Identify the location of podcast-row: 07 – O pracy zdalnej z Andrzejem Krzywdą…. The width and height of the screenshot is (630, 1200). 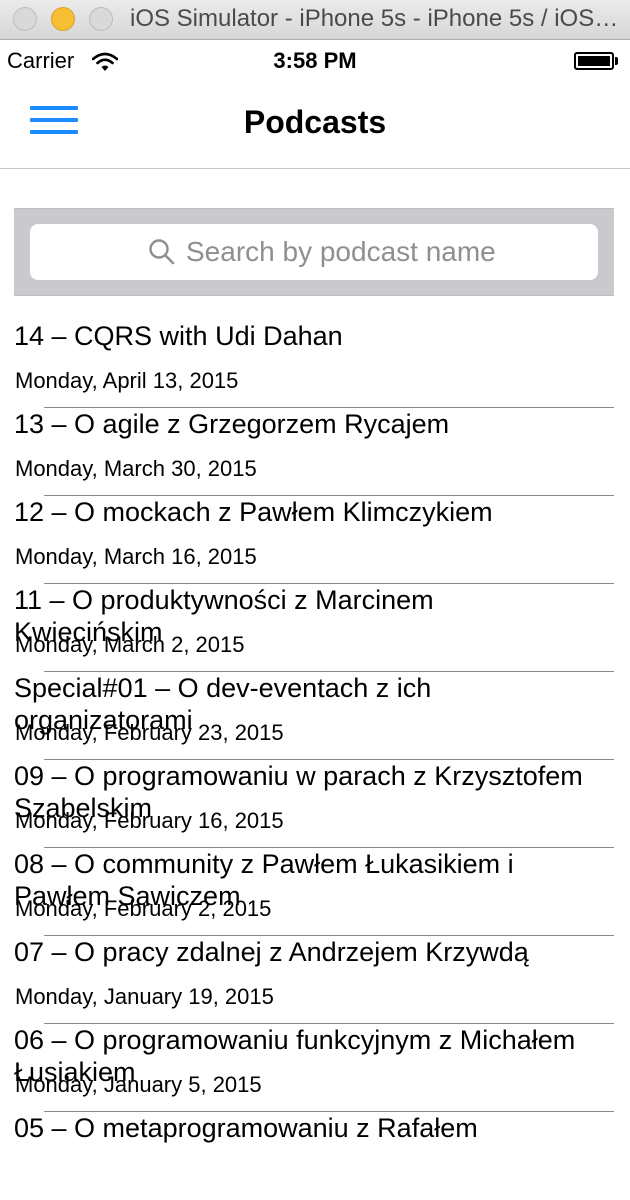
(315, 980).